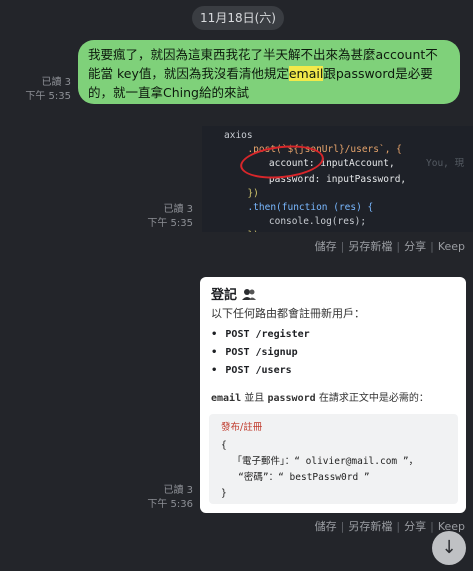 This screenshot has width=473, height=571. I want to click on arrow-down-icon: ↓, so click(449, 547).